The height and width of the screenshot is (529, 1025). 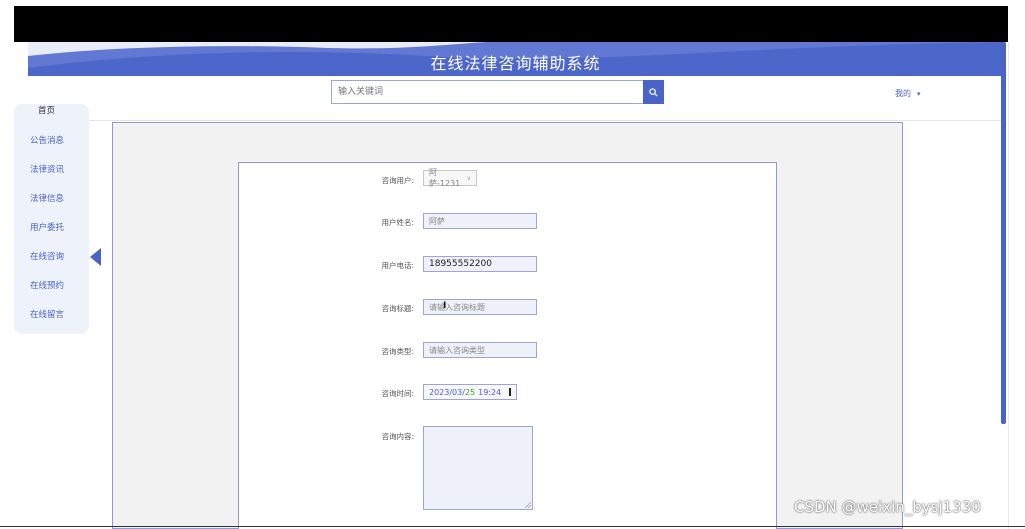 What do you see at coordinates (397, 265) in the screenshot?
I see `label-user-phone: 用户电话:` at bounding box center [397, 265].